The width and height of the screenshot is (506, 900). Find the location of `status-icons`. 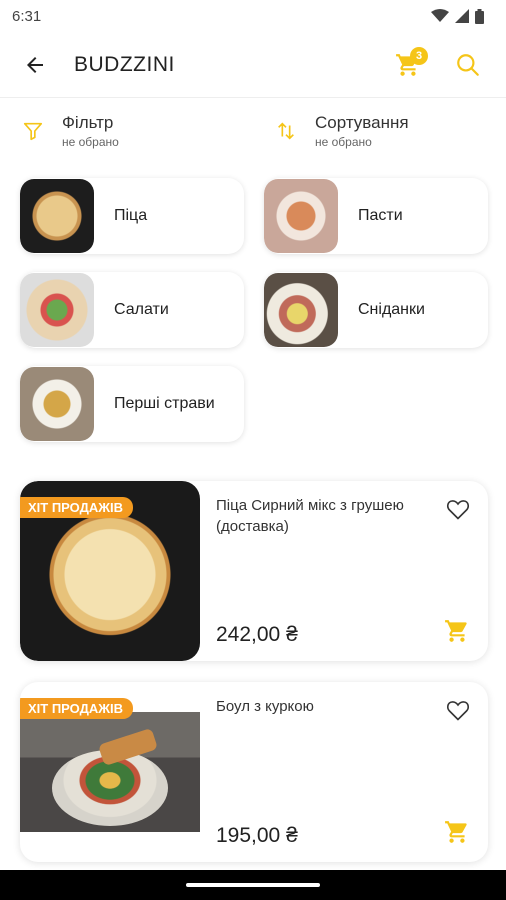

status-icons is located at coordinates (457, 16).